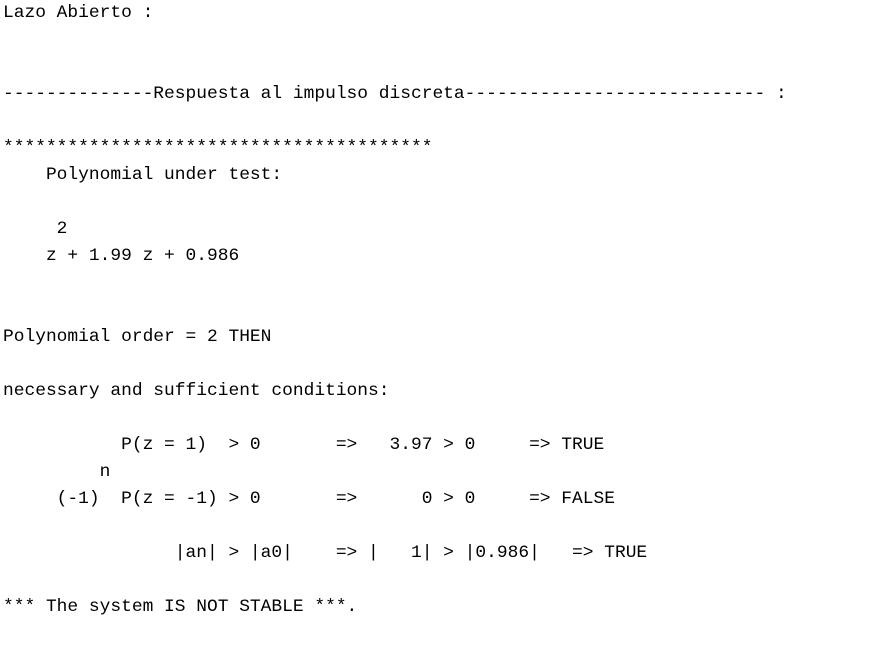  What do you see at coordinates (137, 337) in the screenshot?
I see `polynomial-order-line: Polynomial order = 2 THEN` at bounding box center [137, 337].